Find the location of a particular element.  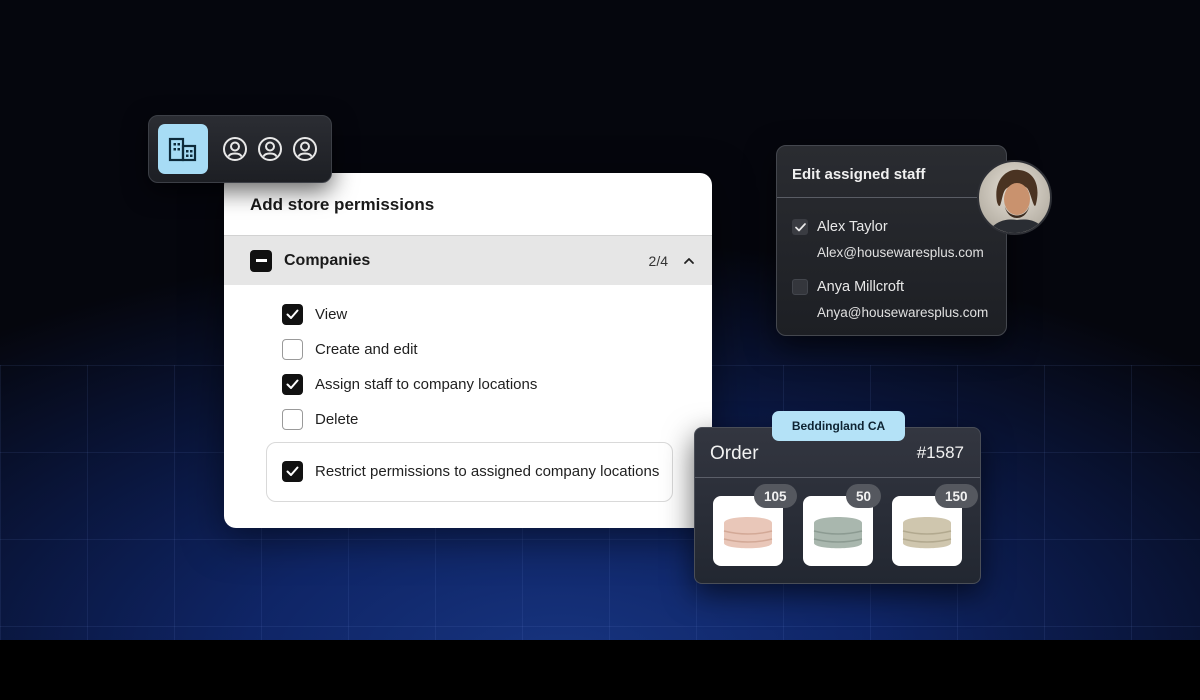

panel-title: Edit assigned staff is located at coordinates (859, 174).